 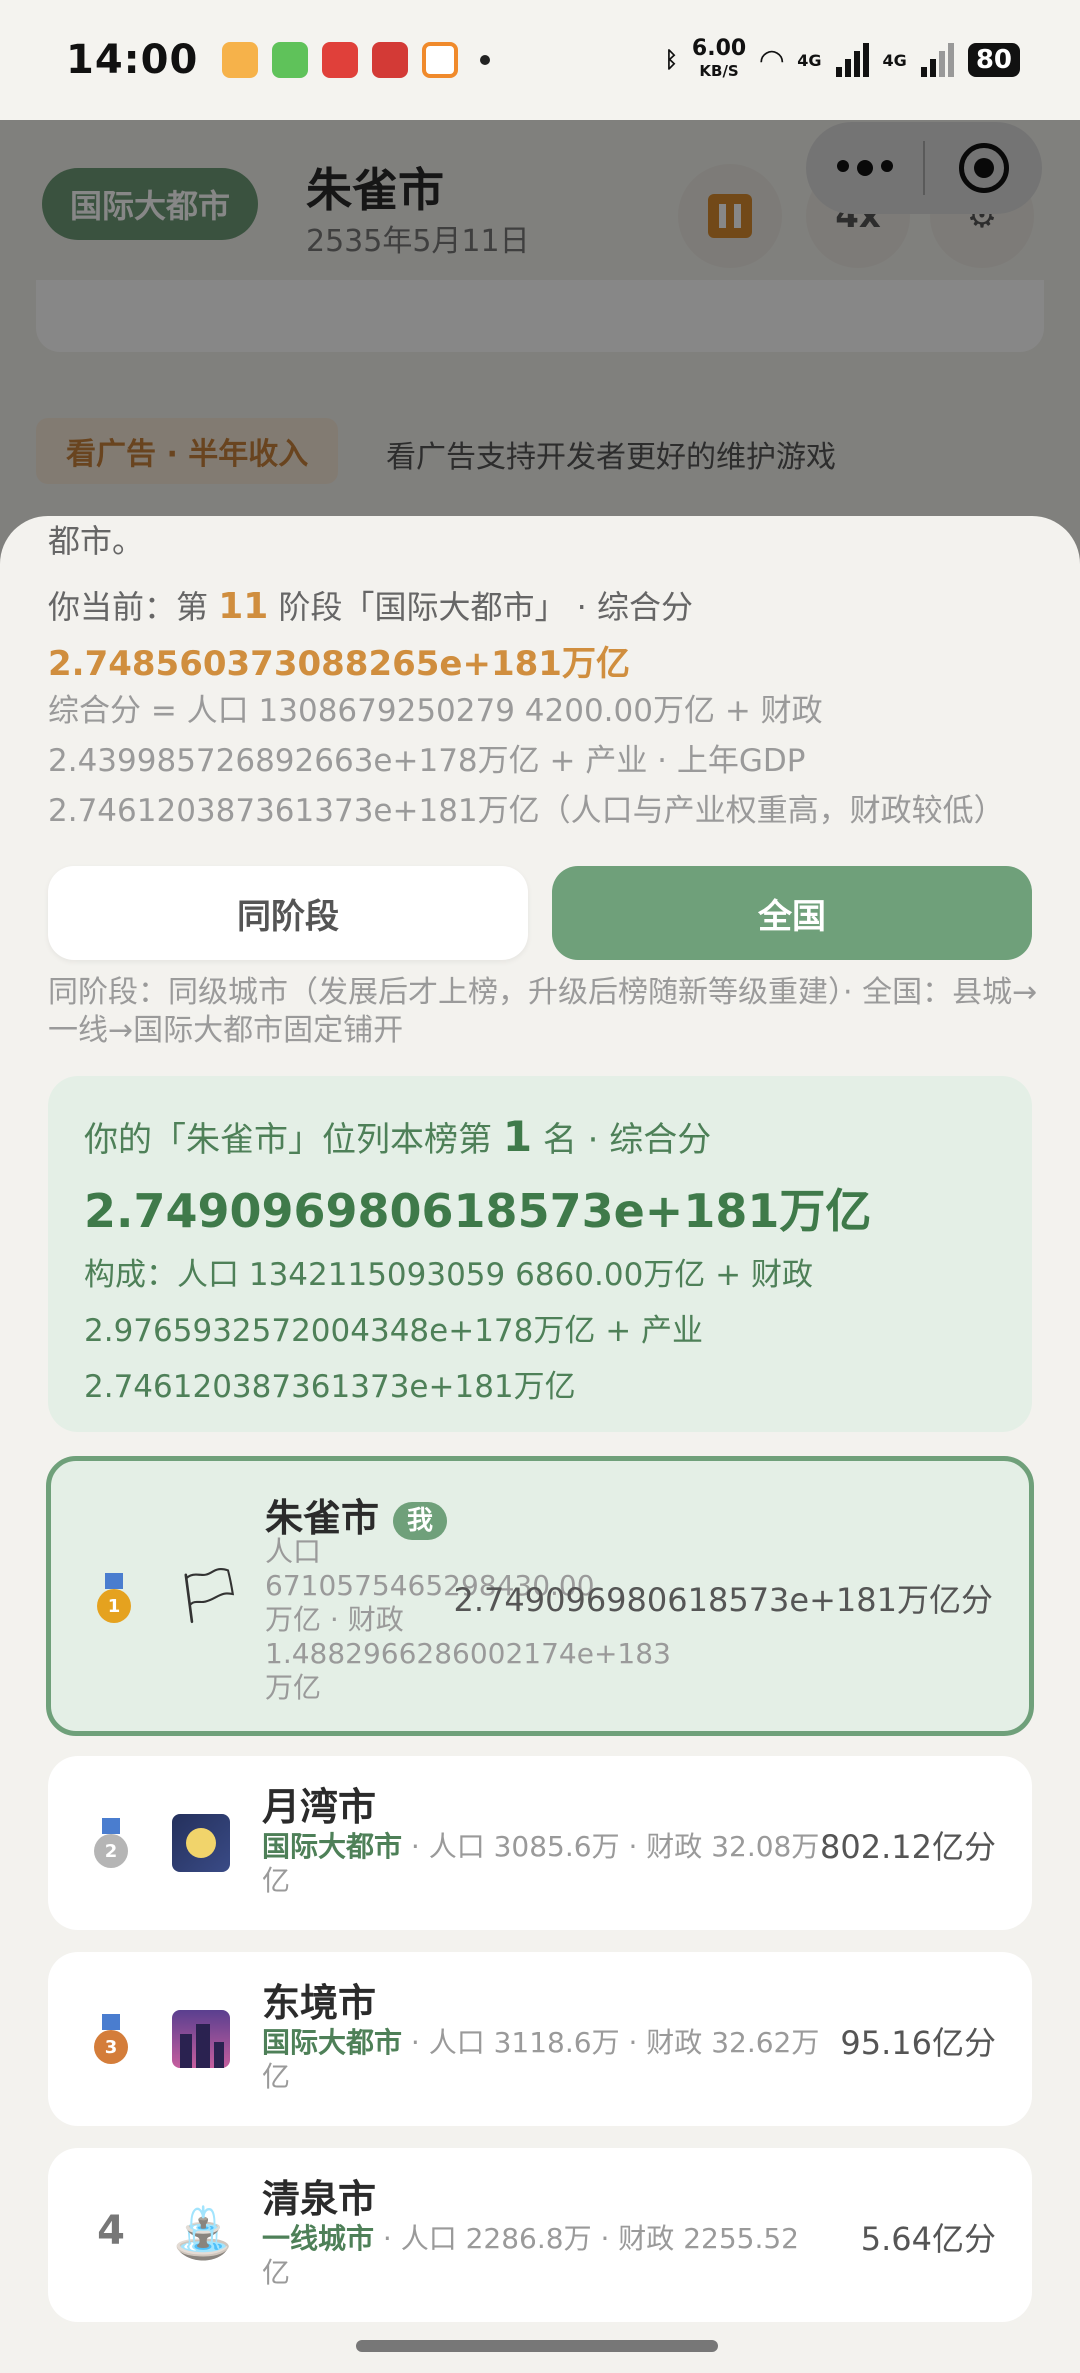 What do you see at coordinates (517, 1136) in the screenshot?
I see `my-rank-number: 1` at bounding box center [517, 1136].